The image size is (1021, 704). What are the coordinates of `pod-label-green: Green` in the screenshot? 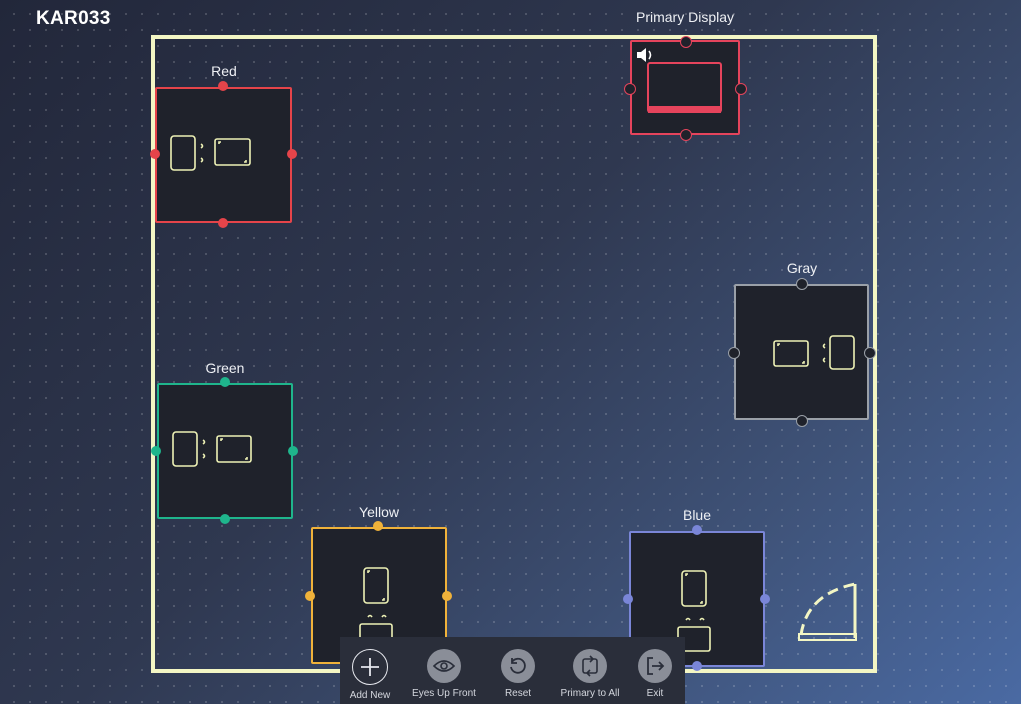 It's located at (225, 368).